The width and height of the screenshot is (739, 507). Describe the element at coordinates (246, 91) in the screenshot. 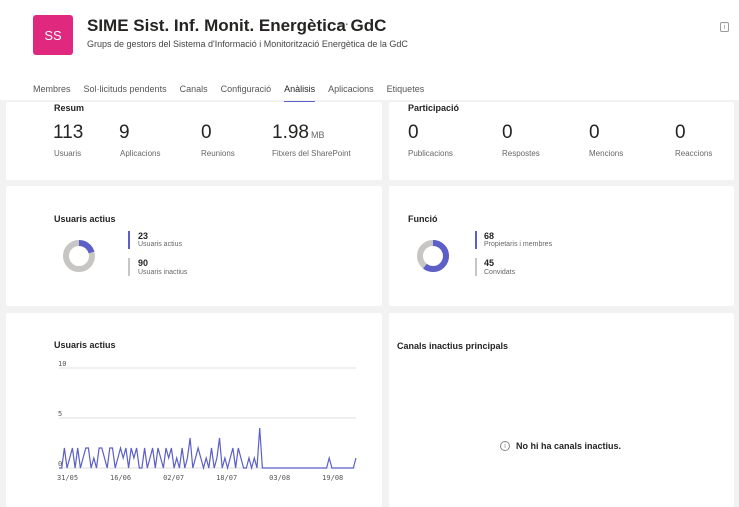

I see `tab-configuracio: Configuració` at that location.